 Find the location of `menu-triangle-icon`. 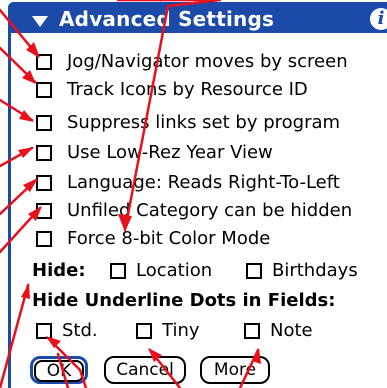

menu-triangle-icon is located at coordinates (40, 21).